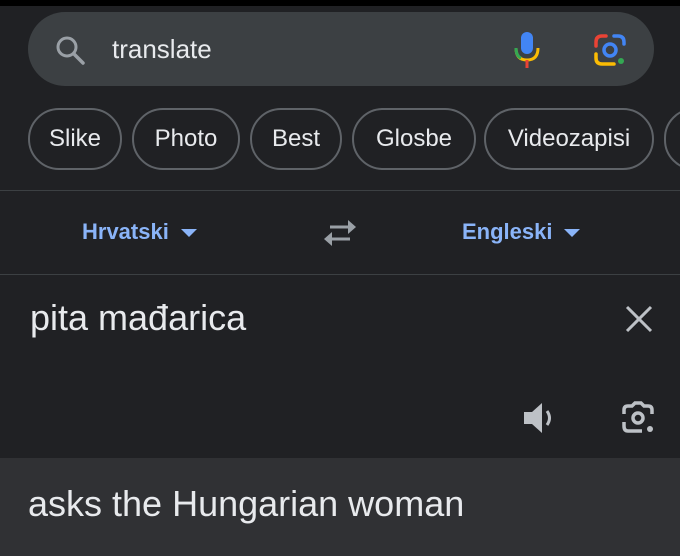 Image resolution: width=680 pixels, height=556 pixels. Describe the element at coordinates (246, 503) in the screenshot. I see `translation-text: asks the Hungarian woman` at that location.